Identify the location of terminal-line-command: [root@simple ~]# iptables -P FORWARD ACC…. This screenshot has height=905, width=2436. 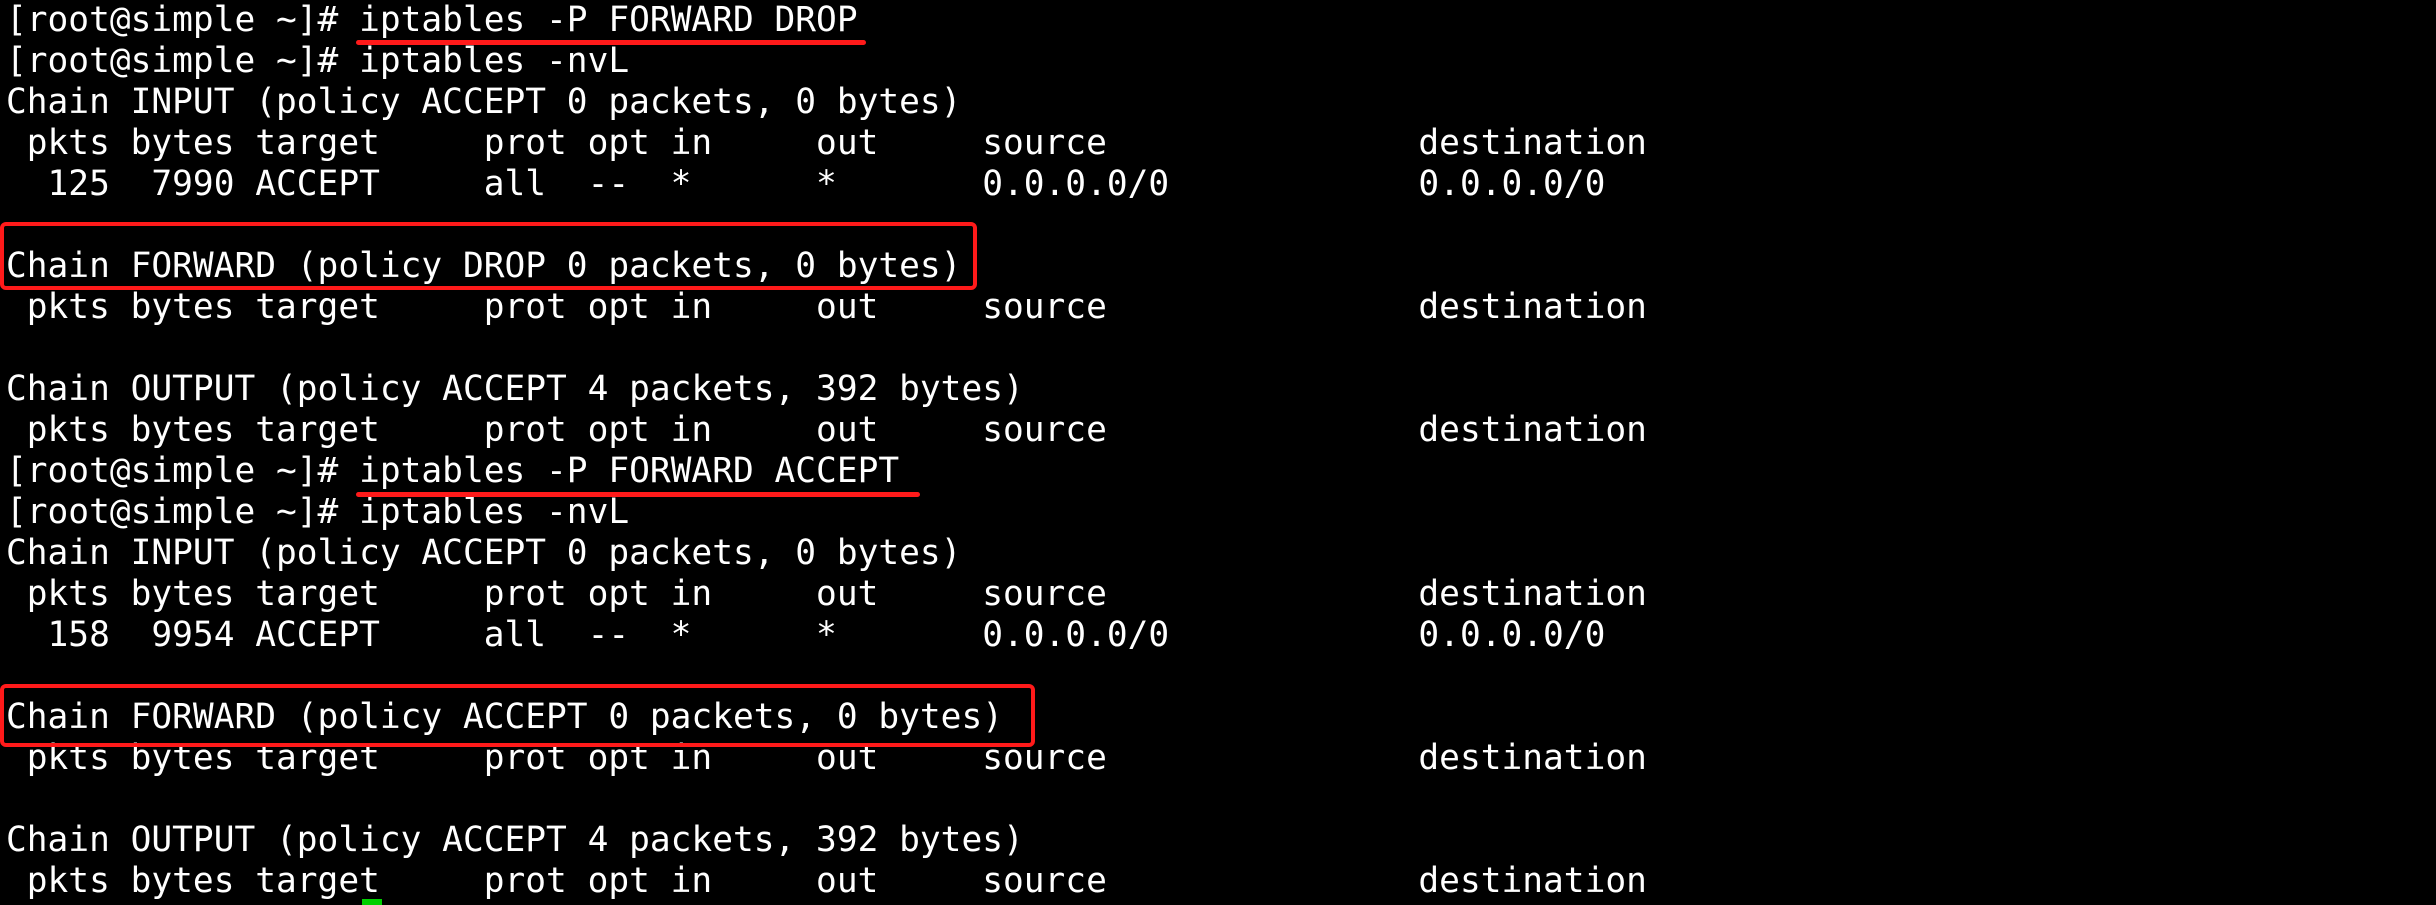
(453, 471).